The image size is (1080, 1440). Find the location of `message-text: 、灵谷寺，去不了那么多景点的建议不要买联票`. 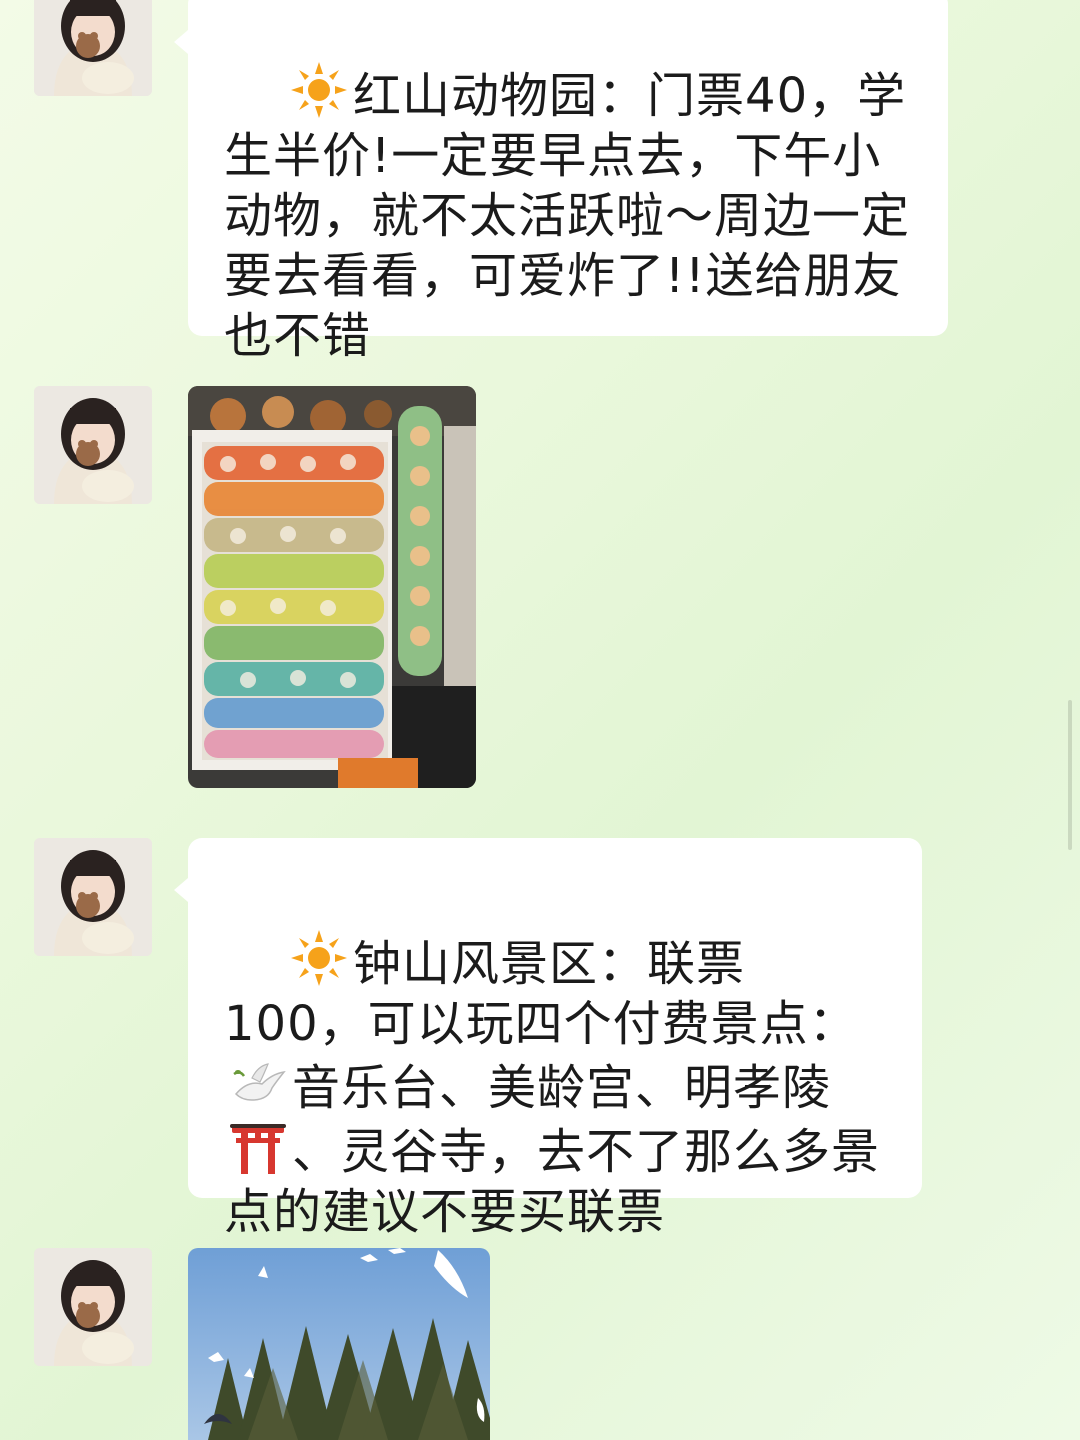

message-text: 、灵谷寺，去不了那么多景点的建议不要买联票 is located at coordinates (552, 1182).